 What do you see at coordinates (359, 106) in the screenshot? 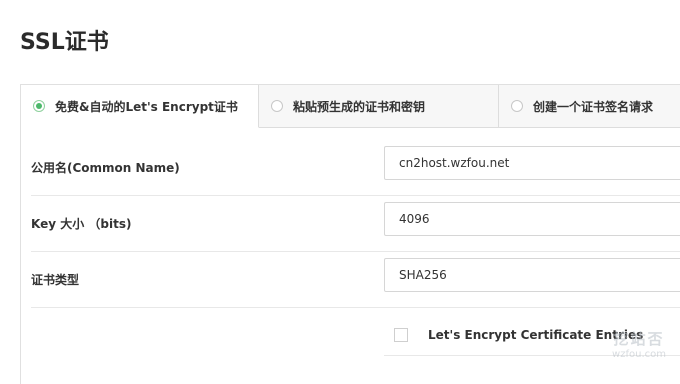
I see `tab-paste-certificate-label: 粘贴预生成的证书和密钥` at bounding box center [359, 106].